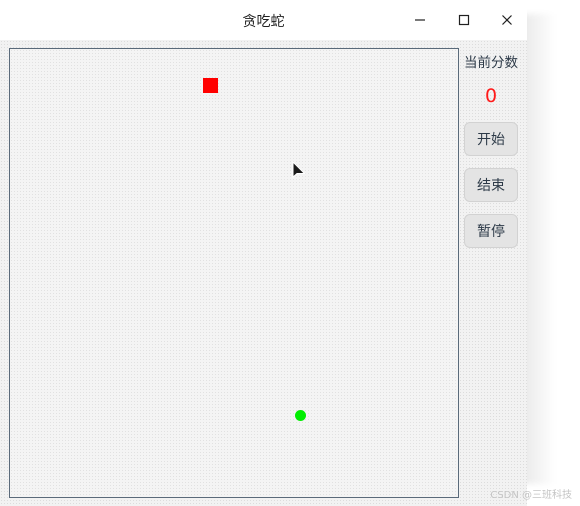  What do you see at coordinates (531, 495) in the screenshot?
I see `watermark: CSDN @三班科技` at bounding box center [531, 495].